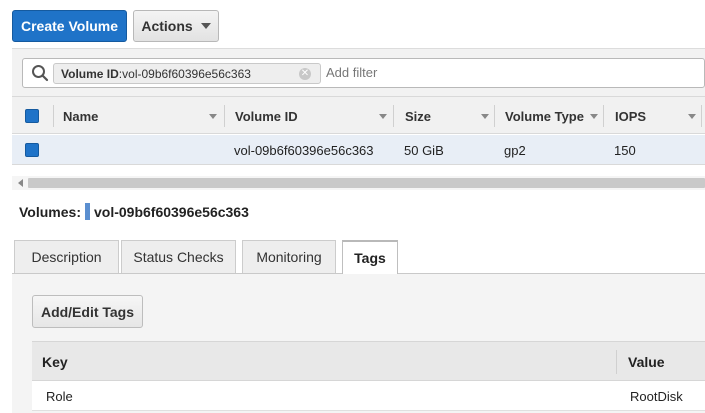 This screenshot has width=705, height=413. What do you see at coordinates (515, 150) in the screenshot?
I see `cell-volume-type: gp2` at bounding box center [515, 150].